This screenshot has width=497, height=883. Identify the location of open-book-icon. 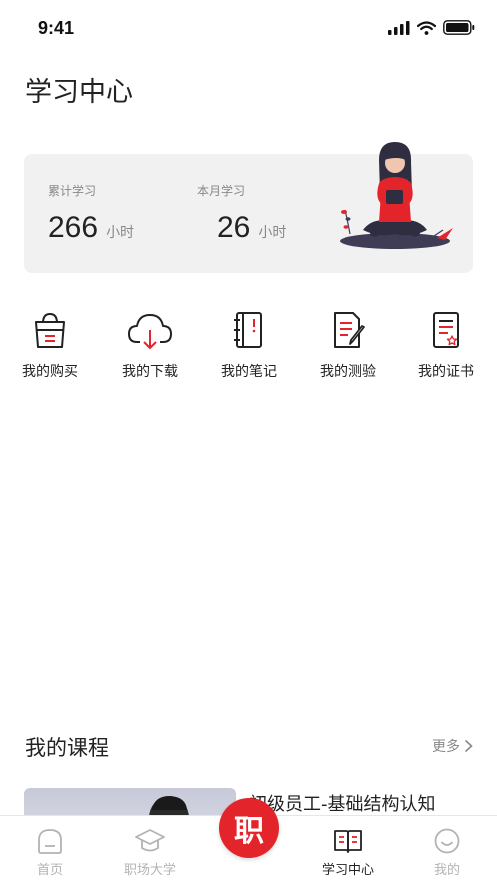
(348, 841).